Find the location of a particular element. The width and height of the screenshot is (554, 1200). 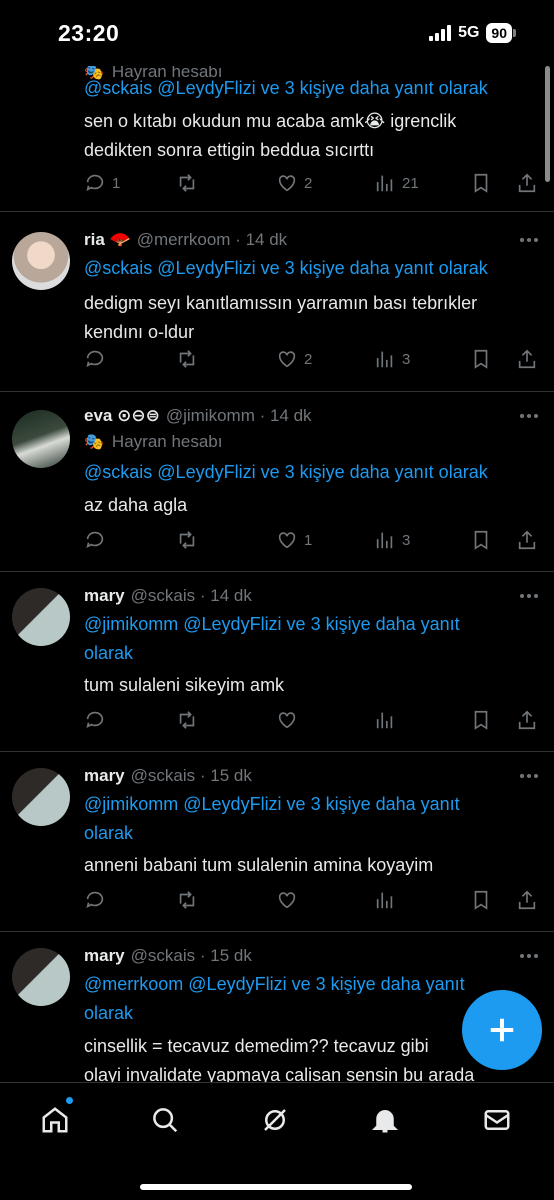

author-handle: @merrkoom is located at coordinates (184, 240).